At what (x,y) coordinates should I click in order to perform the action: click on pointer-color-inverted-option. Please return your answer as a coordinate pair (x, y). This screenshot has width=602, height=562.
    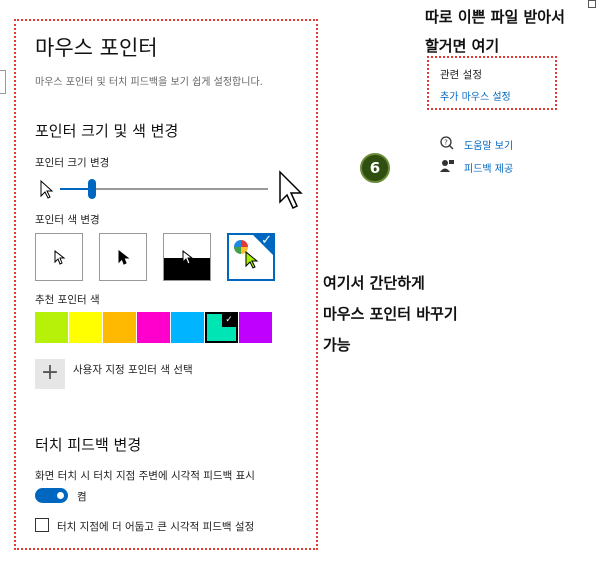
    Looking at the image, I should click on (187, 257).